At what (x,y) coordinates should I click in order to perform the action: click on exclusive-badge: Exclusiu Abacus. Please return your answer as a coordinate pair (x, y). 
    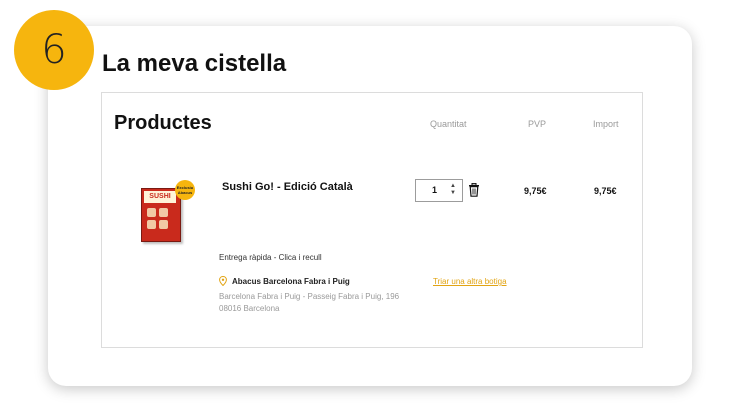
    Looking at the image, I should click on (185, 190).